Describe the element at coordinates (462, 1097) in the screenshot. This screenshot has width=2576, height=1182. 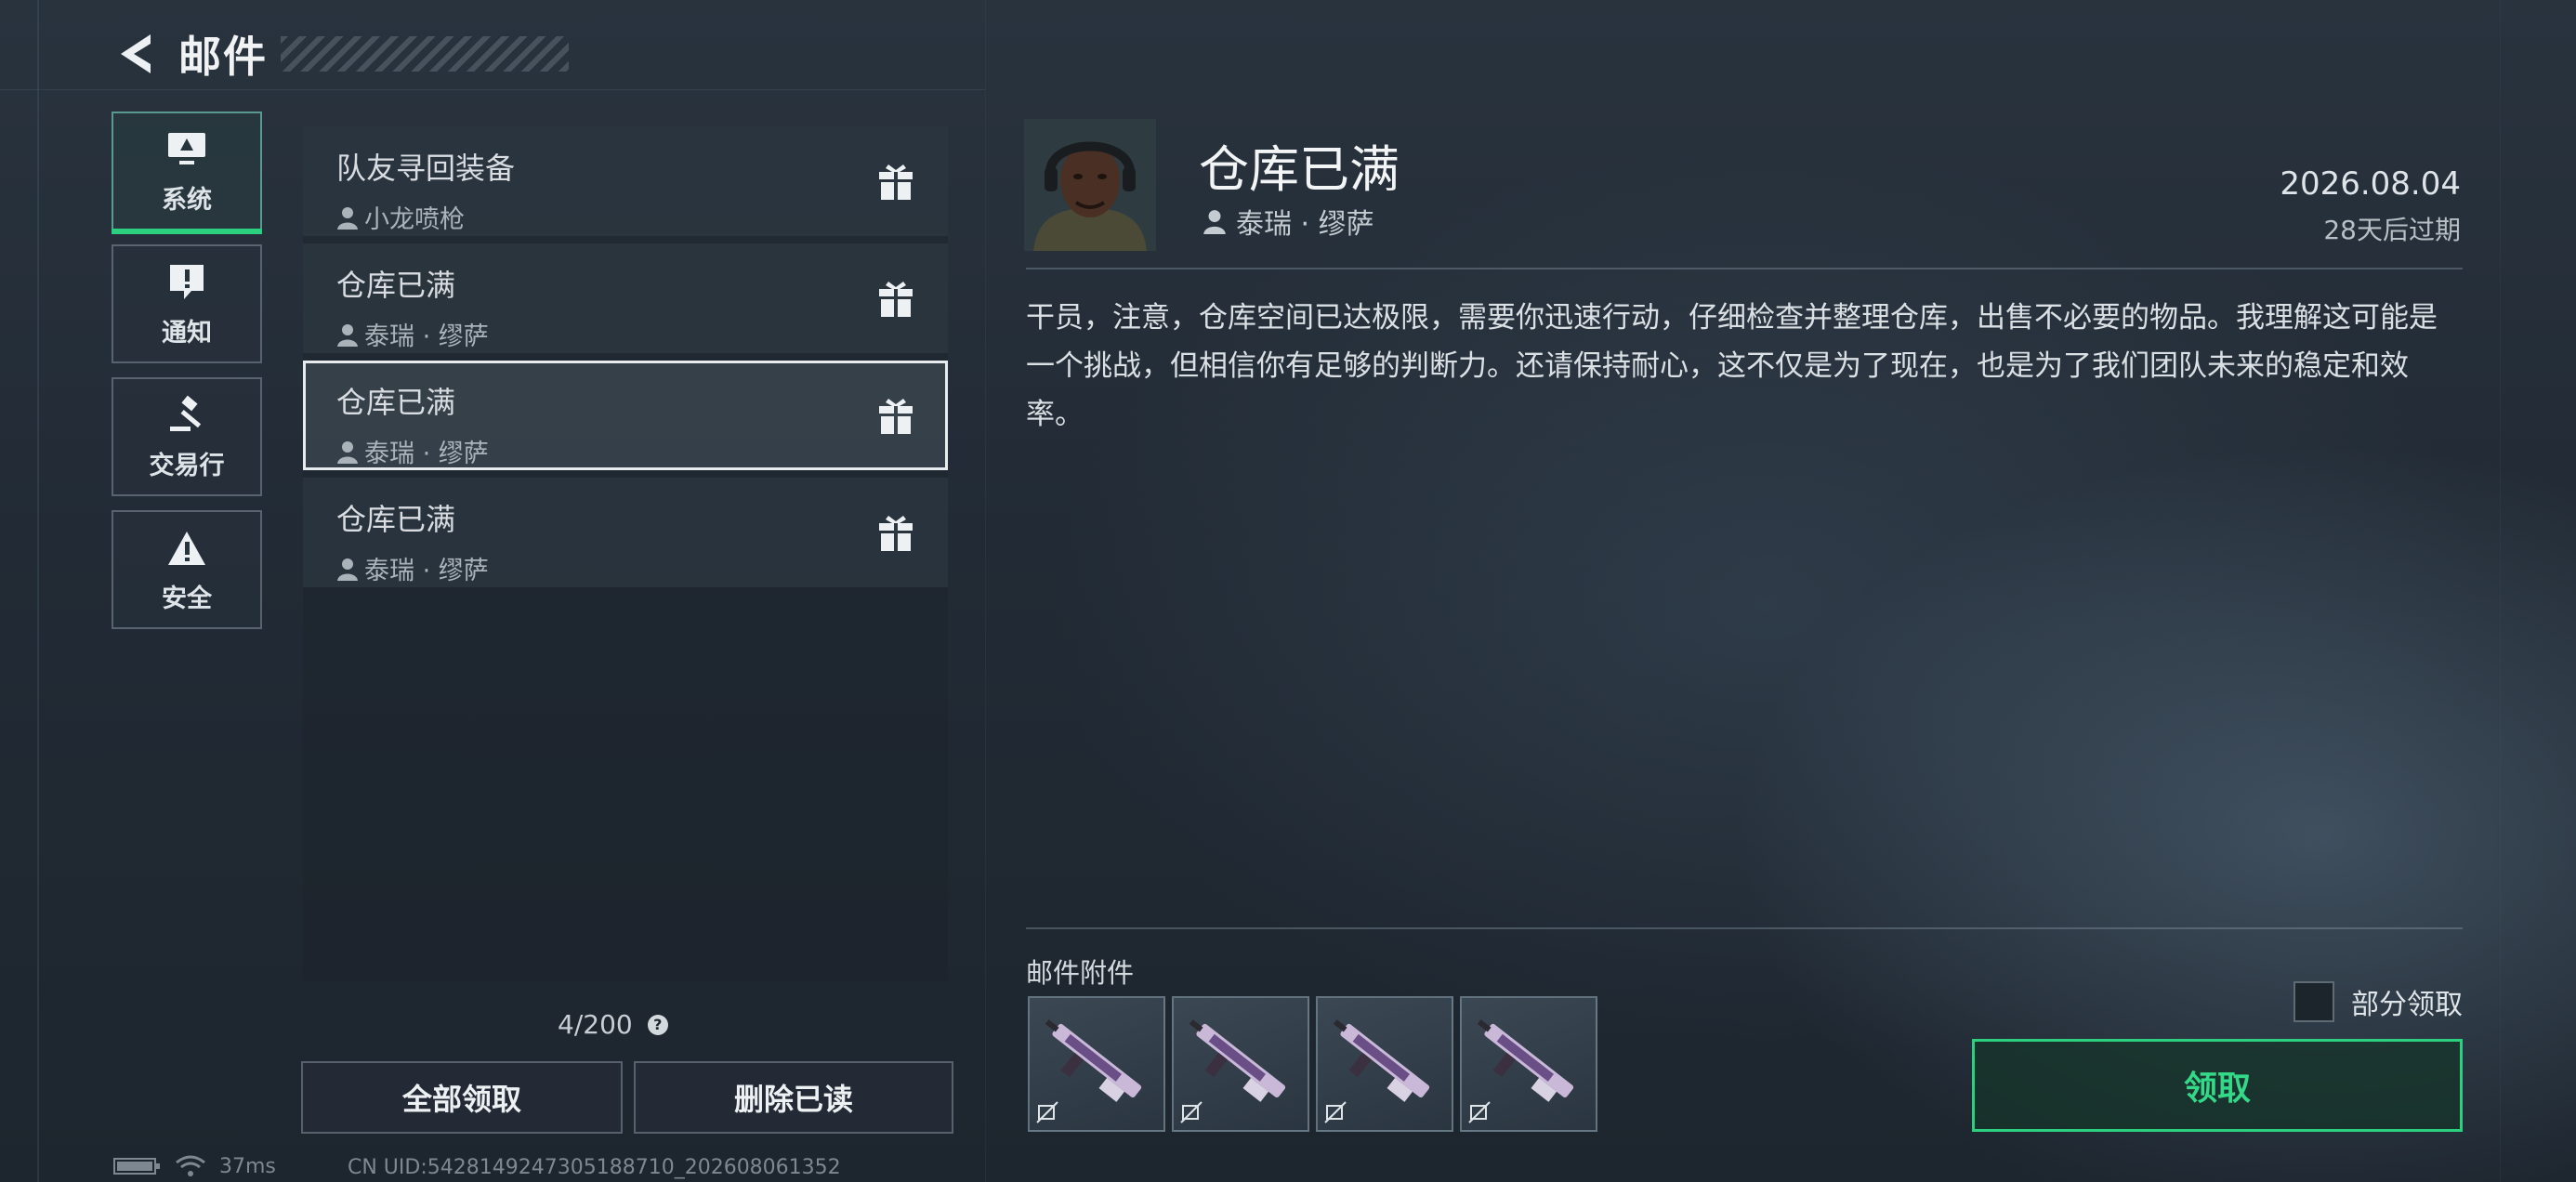
I see `claim-all-button: 全部领取` at that location.